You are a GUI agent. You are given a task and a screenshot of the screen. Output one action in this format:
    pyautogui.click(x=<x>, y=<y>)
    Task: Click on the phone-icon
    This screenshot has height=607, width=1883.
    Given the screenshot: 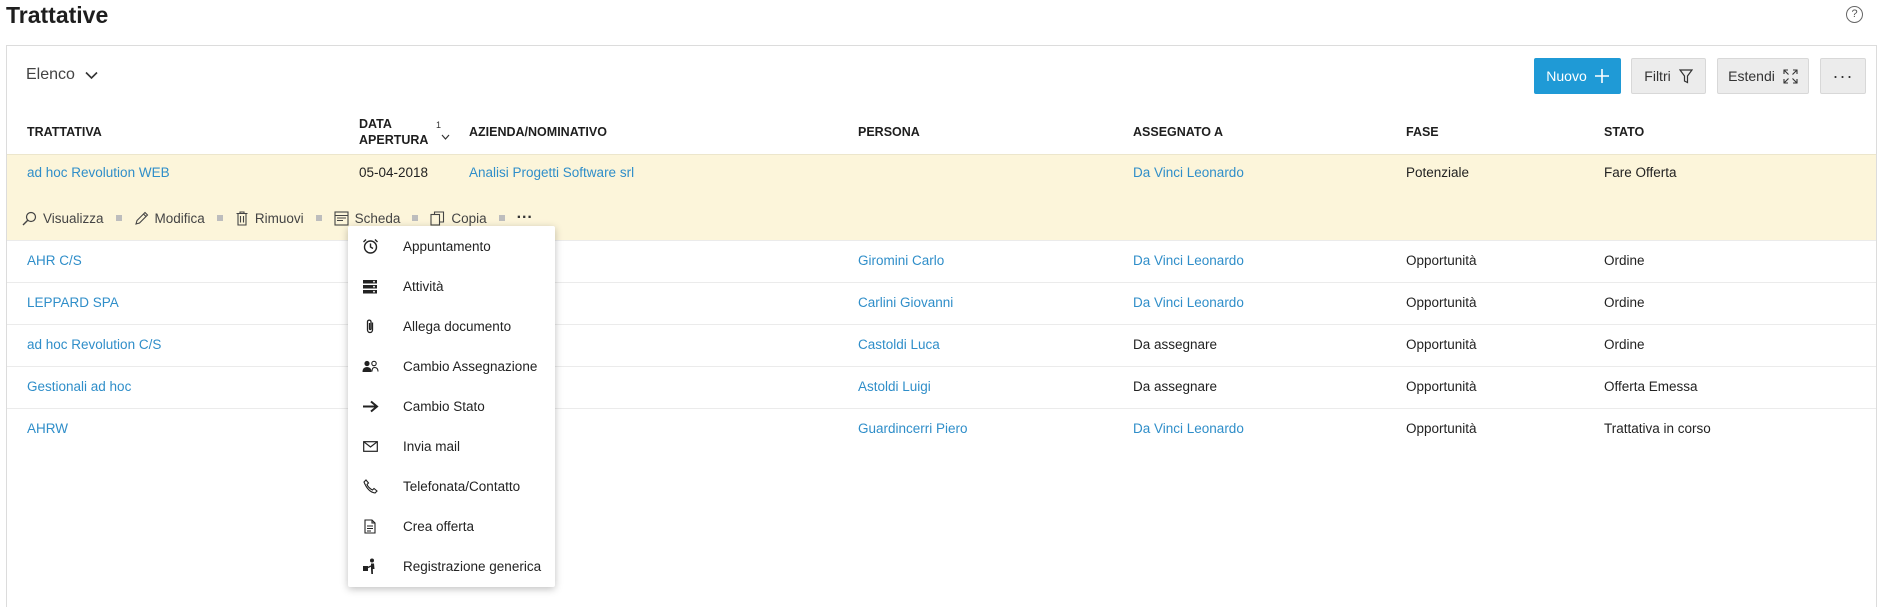 What is the action you would take?
    pyautogui.click(x=370, y=486)
    